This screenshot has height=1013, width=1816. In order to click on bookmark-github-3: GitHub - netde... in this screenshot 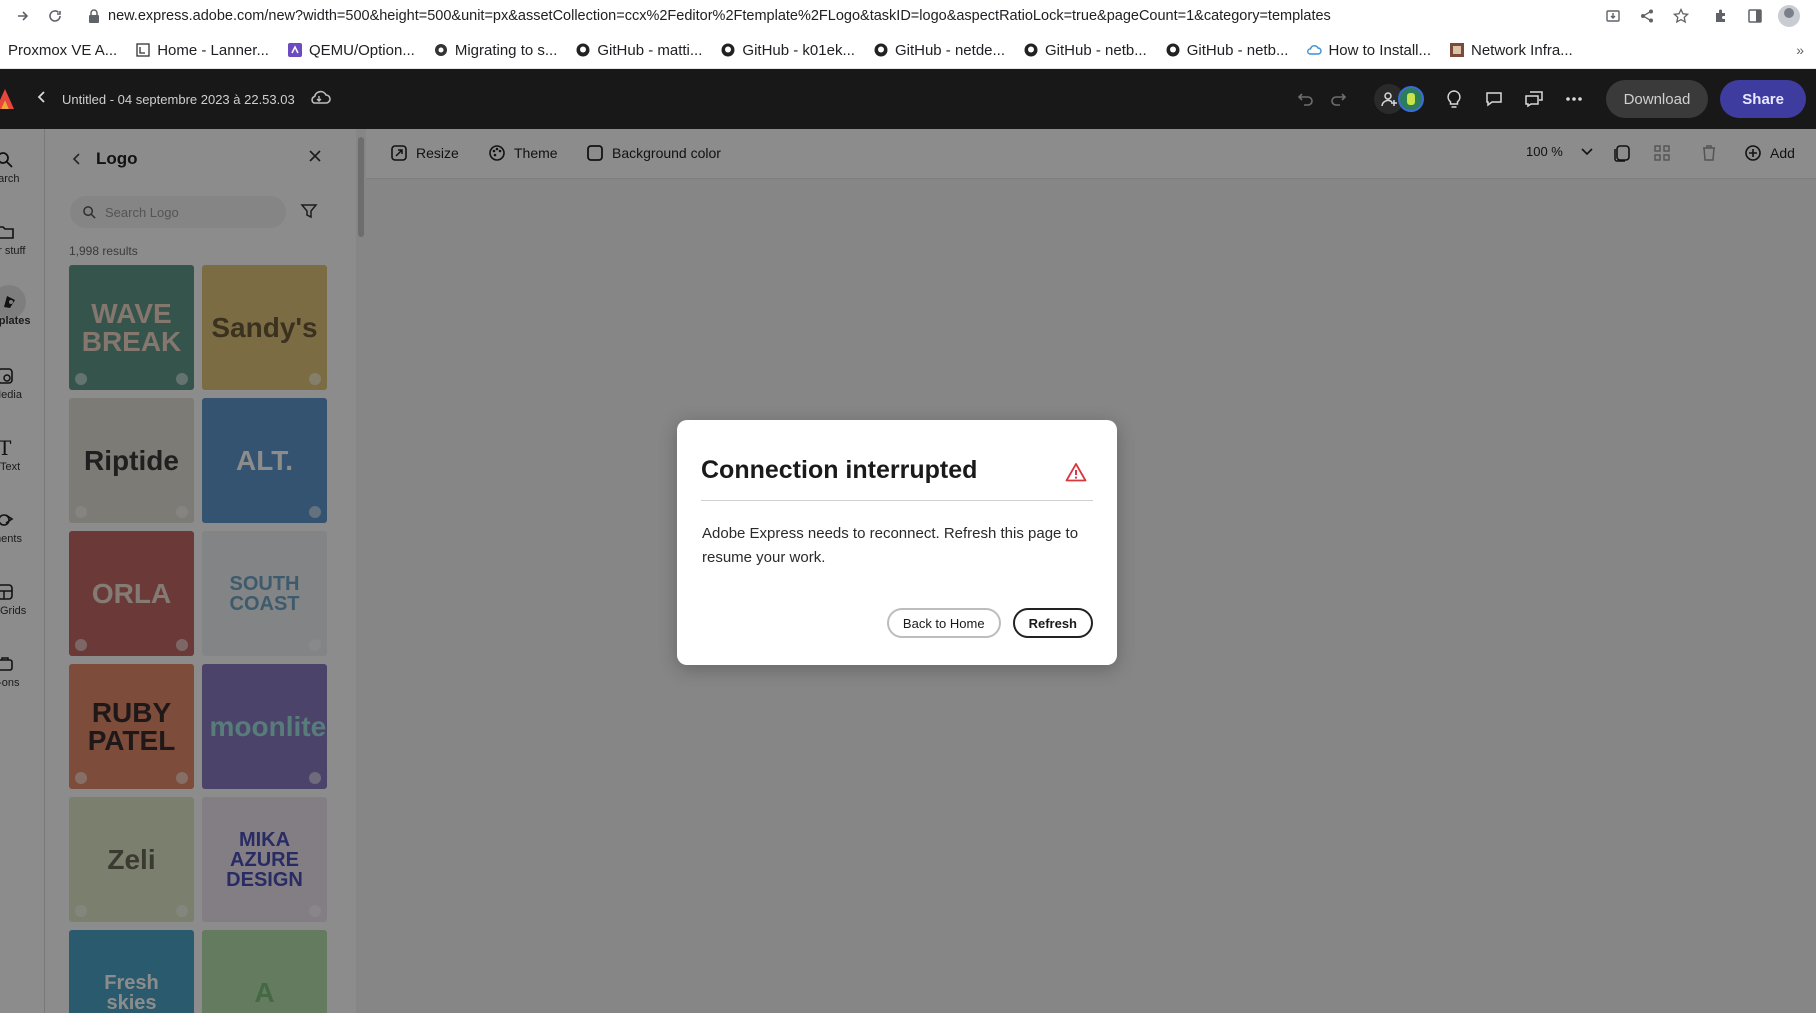, I will do `click(939, 50)`.